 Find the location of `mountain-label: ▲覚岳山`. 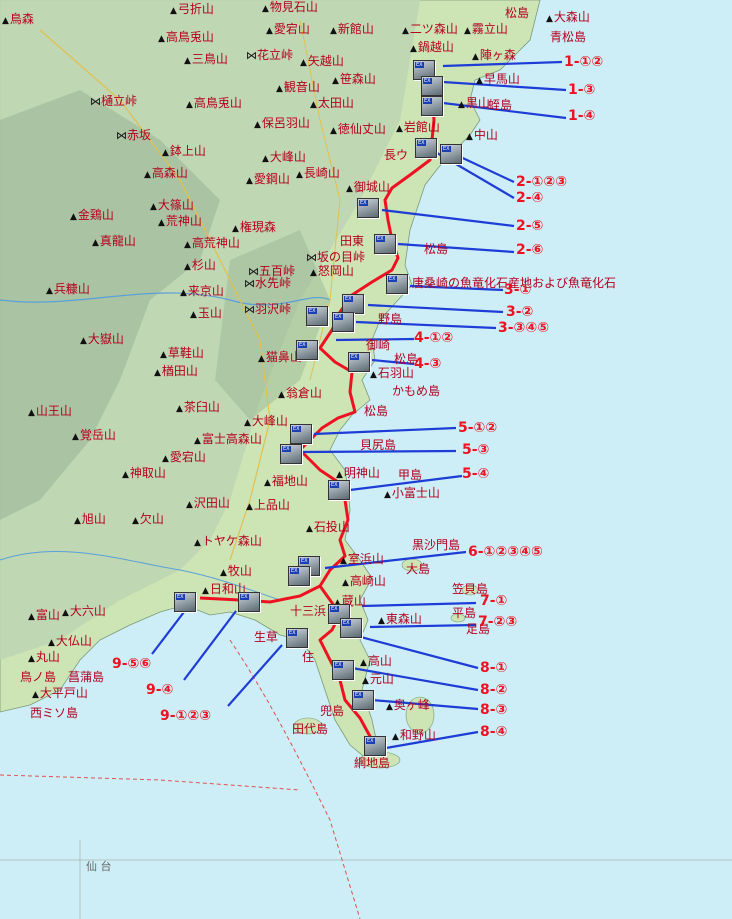

mountain-label: ▲覚岳山 is located at coordinates (94, 435).